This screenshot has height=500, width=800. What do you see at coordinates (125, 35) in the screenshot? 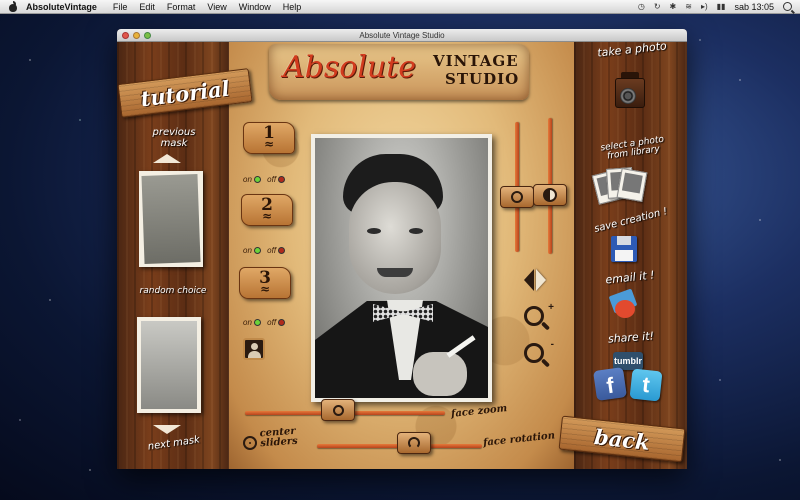
I see `close-window-button` at bounding box center [125, 35].